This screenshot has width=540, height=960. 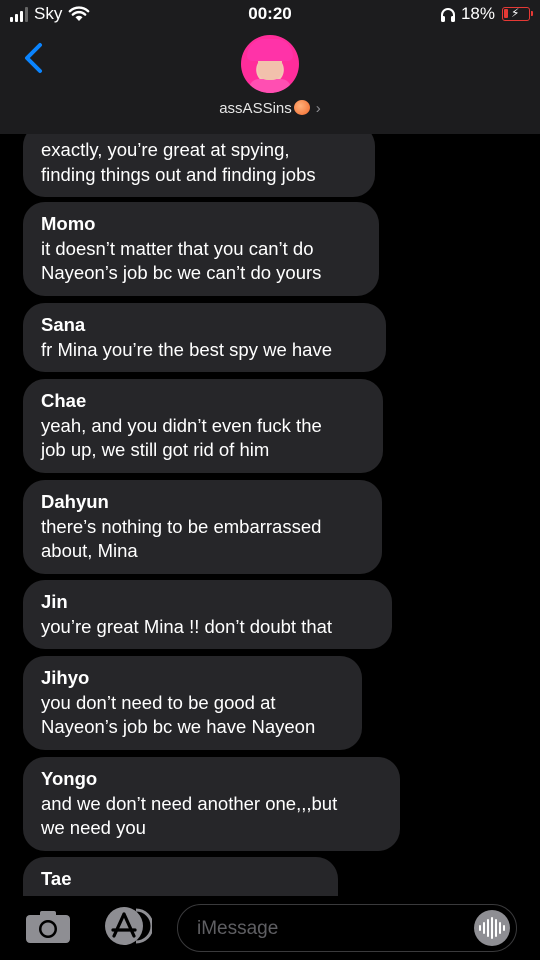 I want to click on composer-bar: iMessage, so click(x=270, y=928).